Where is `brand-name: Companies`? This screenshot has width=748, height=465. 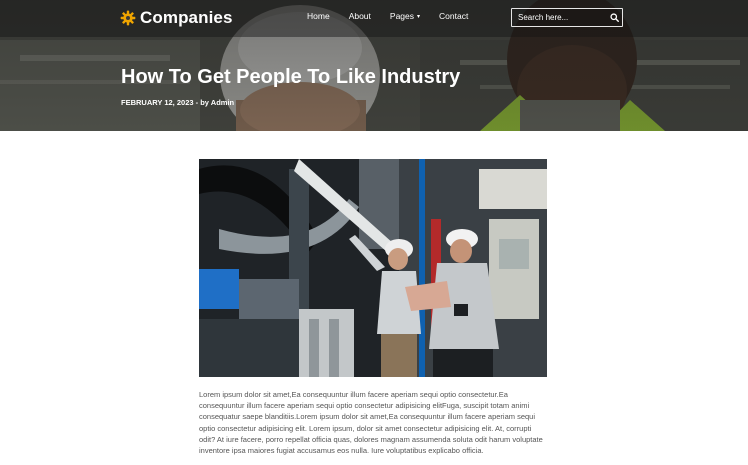
brand-name: Companies is located at coordinates (186, 17).